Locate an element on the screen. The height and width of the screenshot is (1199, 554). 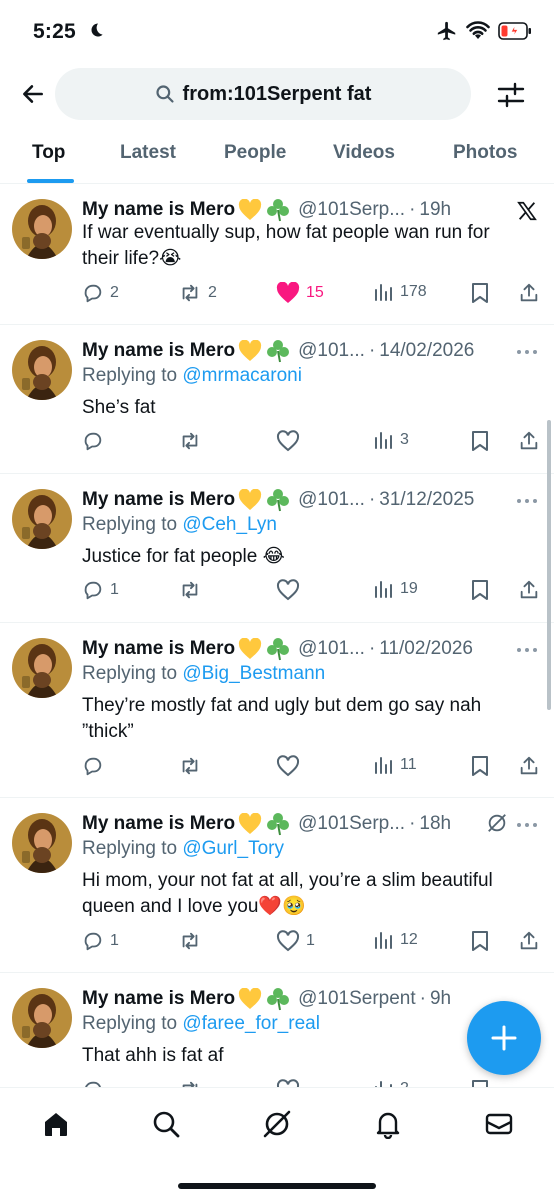
tab-top: Top is located at coordinates (48, 153).